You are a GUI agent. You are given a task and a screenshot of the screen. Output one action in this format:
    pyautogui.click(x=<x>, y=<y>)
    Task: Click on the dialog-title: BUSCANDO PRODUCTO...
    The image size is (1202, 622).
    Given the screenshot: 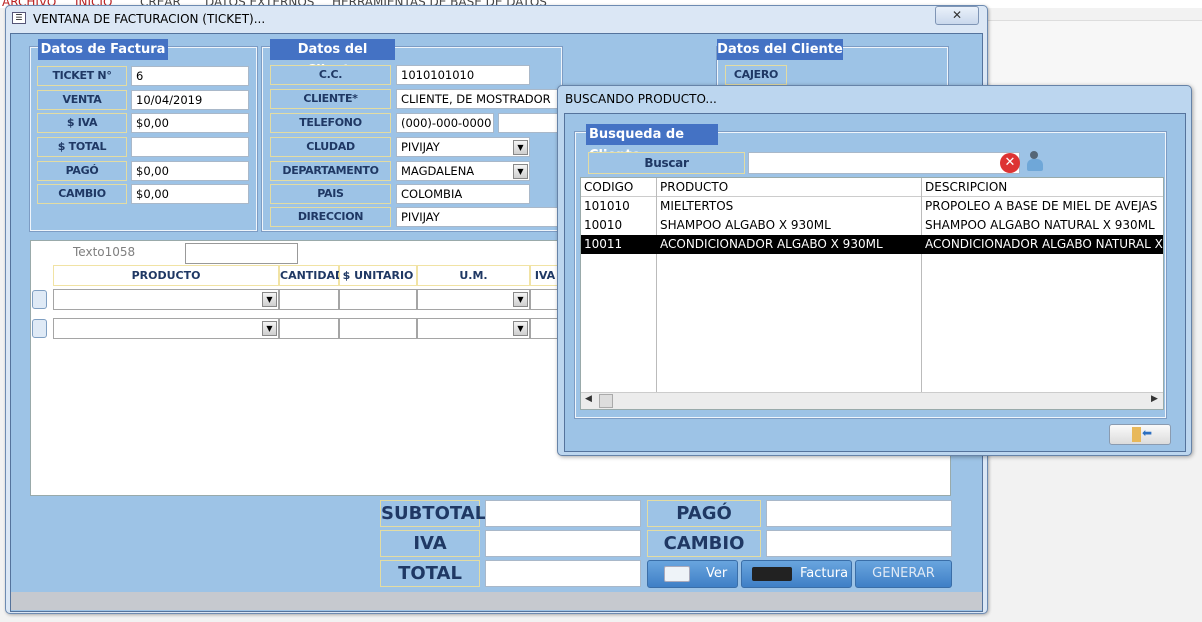 What is the action you would take?
    pyautogui.click(x=641, y=99)
    